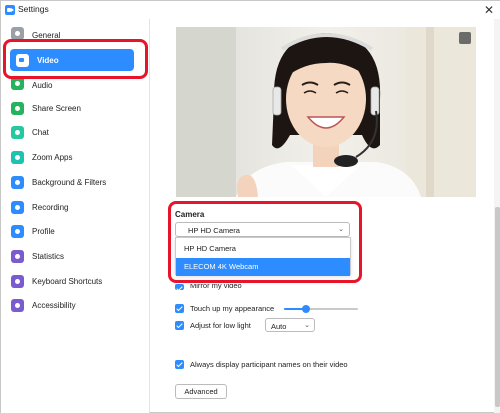 The height and width of the screenshot is (413, 500). I want to click on sidebar-item-general: General, so click(73, 33).